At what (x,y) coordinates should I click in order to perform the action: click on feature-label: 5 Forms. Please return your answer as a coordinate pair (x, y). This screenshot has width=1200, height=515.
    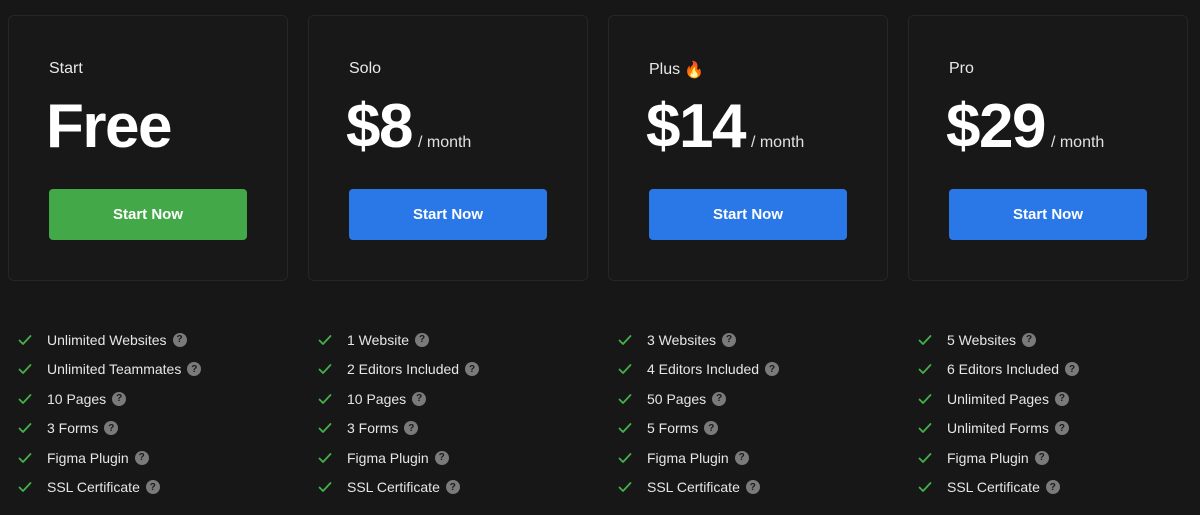
    Looking at the image, I should click on (673, 428).